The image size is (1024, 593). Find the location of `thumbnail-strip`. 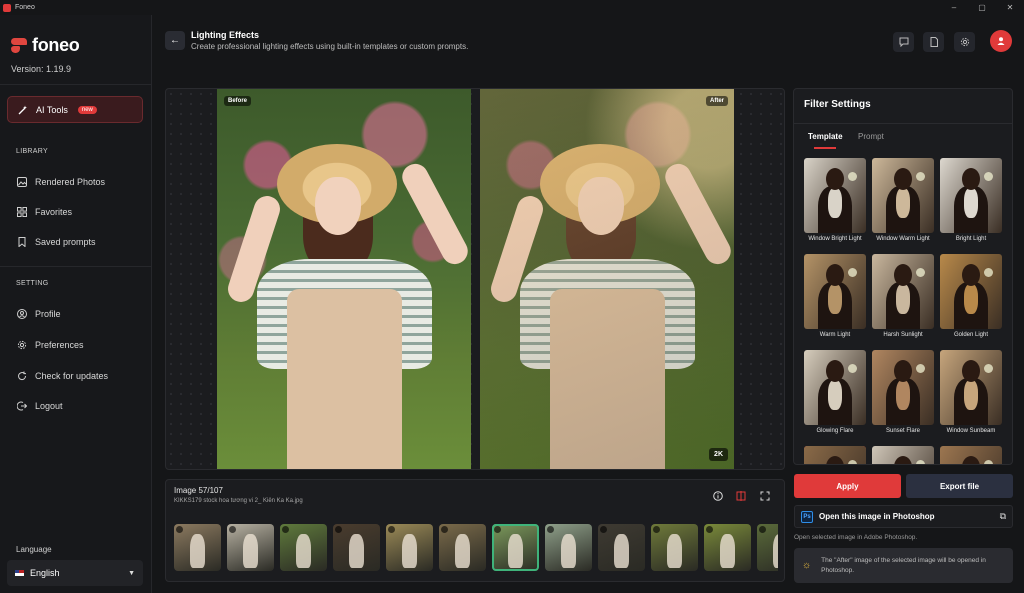

thumbnail-strip is located at coordinates (476, 548).